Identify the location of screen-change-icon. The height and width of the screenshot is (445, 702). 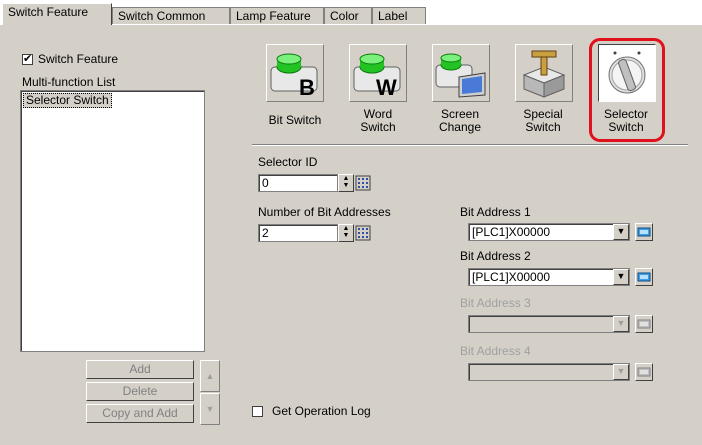
(460, 75).